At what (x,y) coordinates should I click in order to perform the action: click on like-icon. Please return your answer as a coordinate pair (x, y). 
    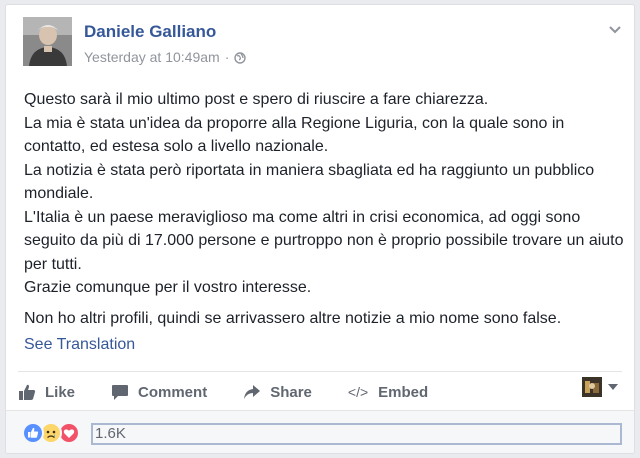
    Looking at the image, I should click on (33, 433).